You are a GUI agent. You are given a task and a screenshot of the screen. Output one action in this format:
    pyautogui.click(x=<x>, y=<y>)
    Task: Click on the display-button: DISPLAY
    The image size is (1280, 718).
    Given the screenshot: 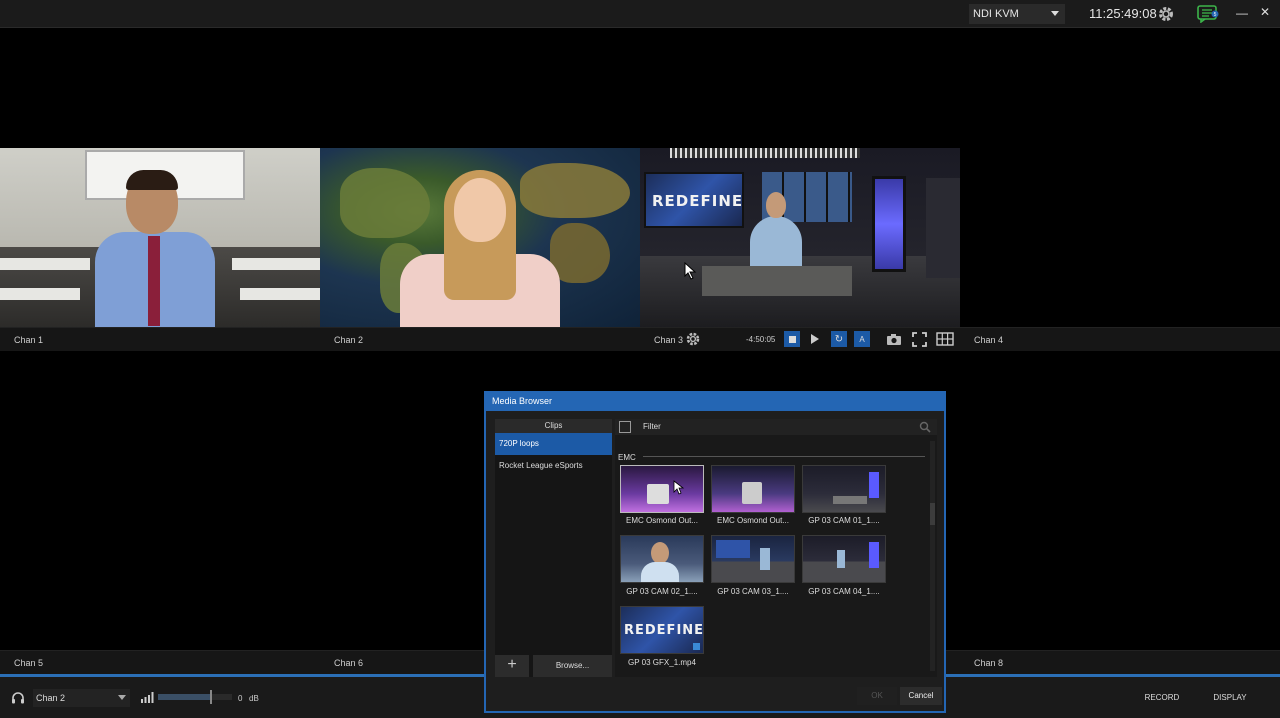 What is the action you would take?
    pyautogui.click(x=1230, y=697)
    